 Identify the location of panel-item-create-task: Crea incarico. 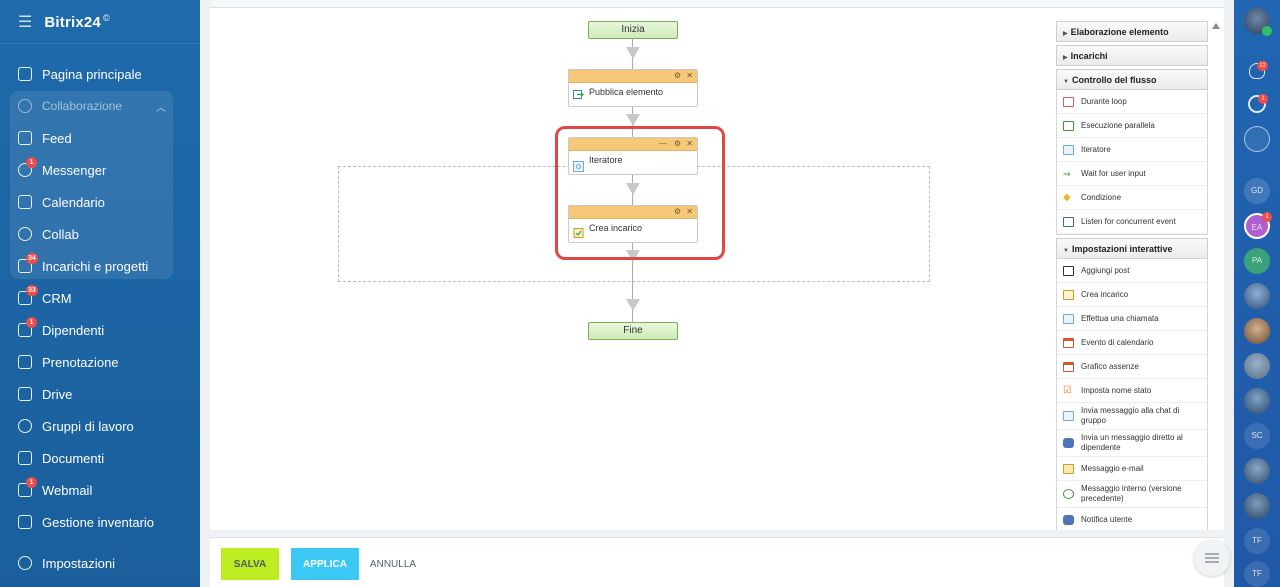
(1132, 295).